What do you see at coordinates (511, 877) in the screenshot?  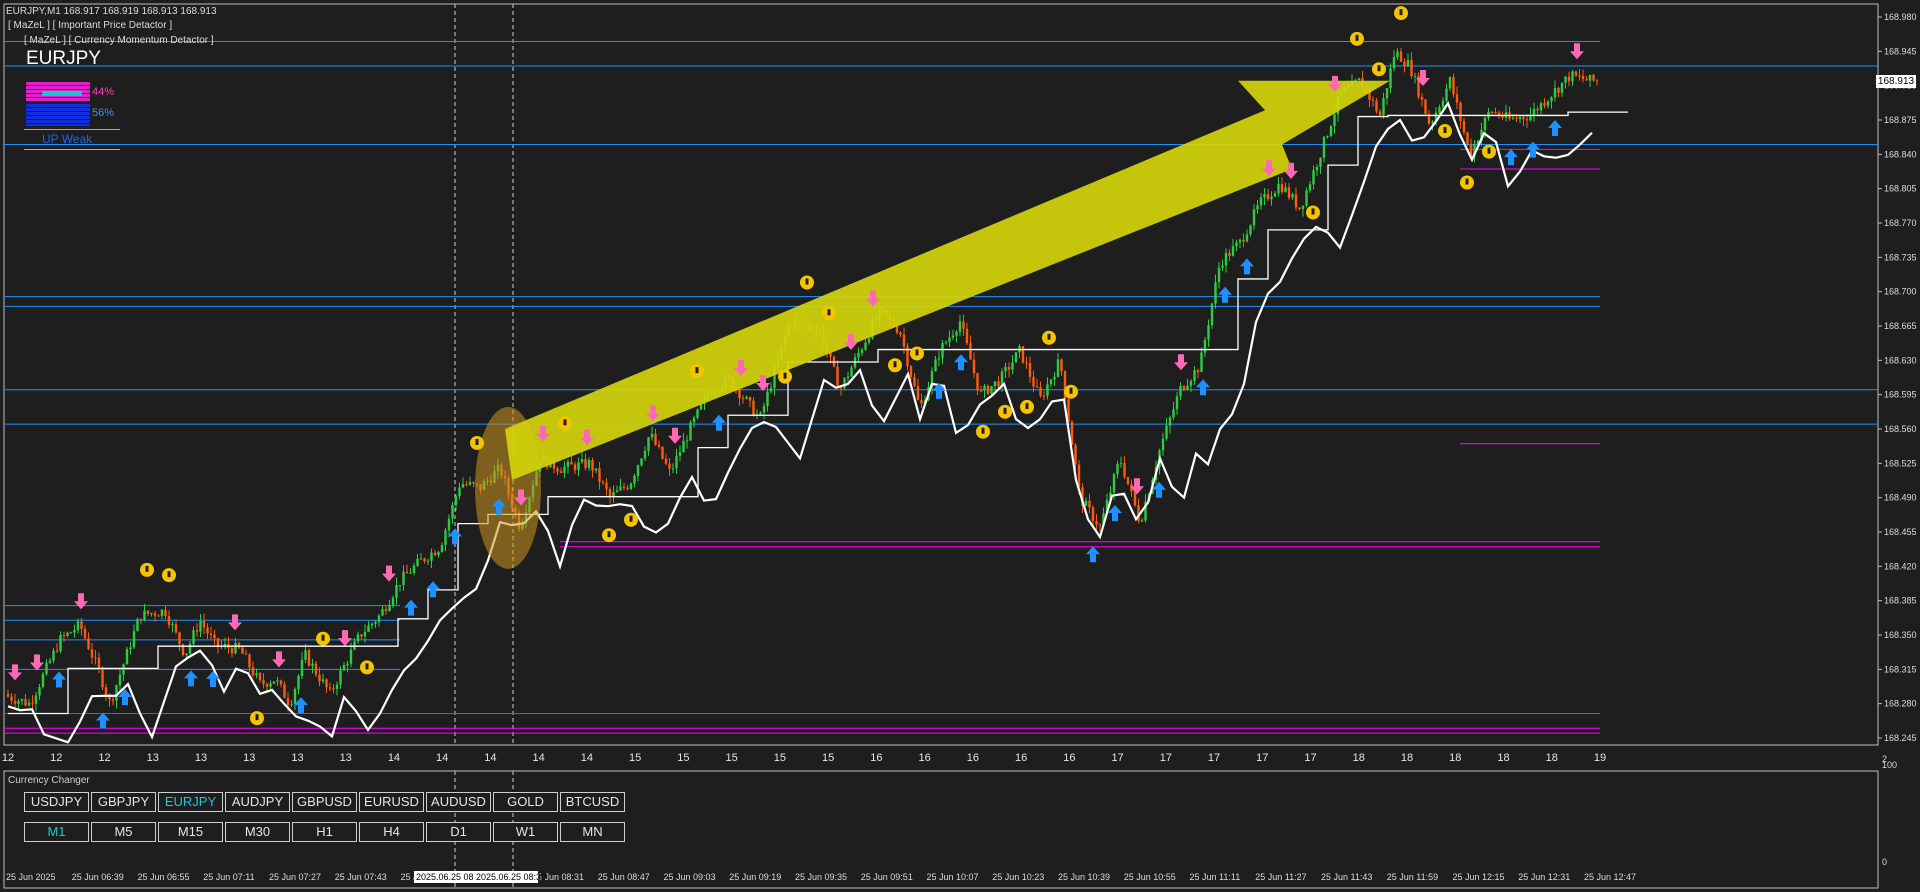 I see `crosshair-time-label: 2025.06.25 08:30` at bounding box center [511, 877].